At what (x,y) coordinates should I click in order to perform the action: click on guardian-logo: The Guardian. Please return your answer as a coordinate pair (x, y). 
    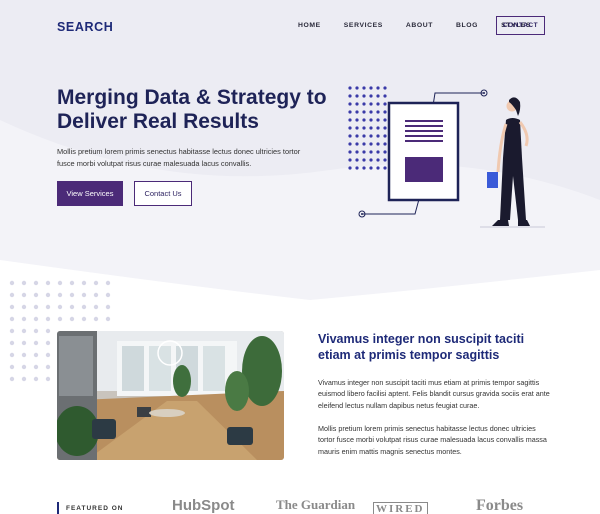
    Looking at the image, I should click on (316, 504).